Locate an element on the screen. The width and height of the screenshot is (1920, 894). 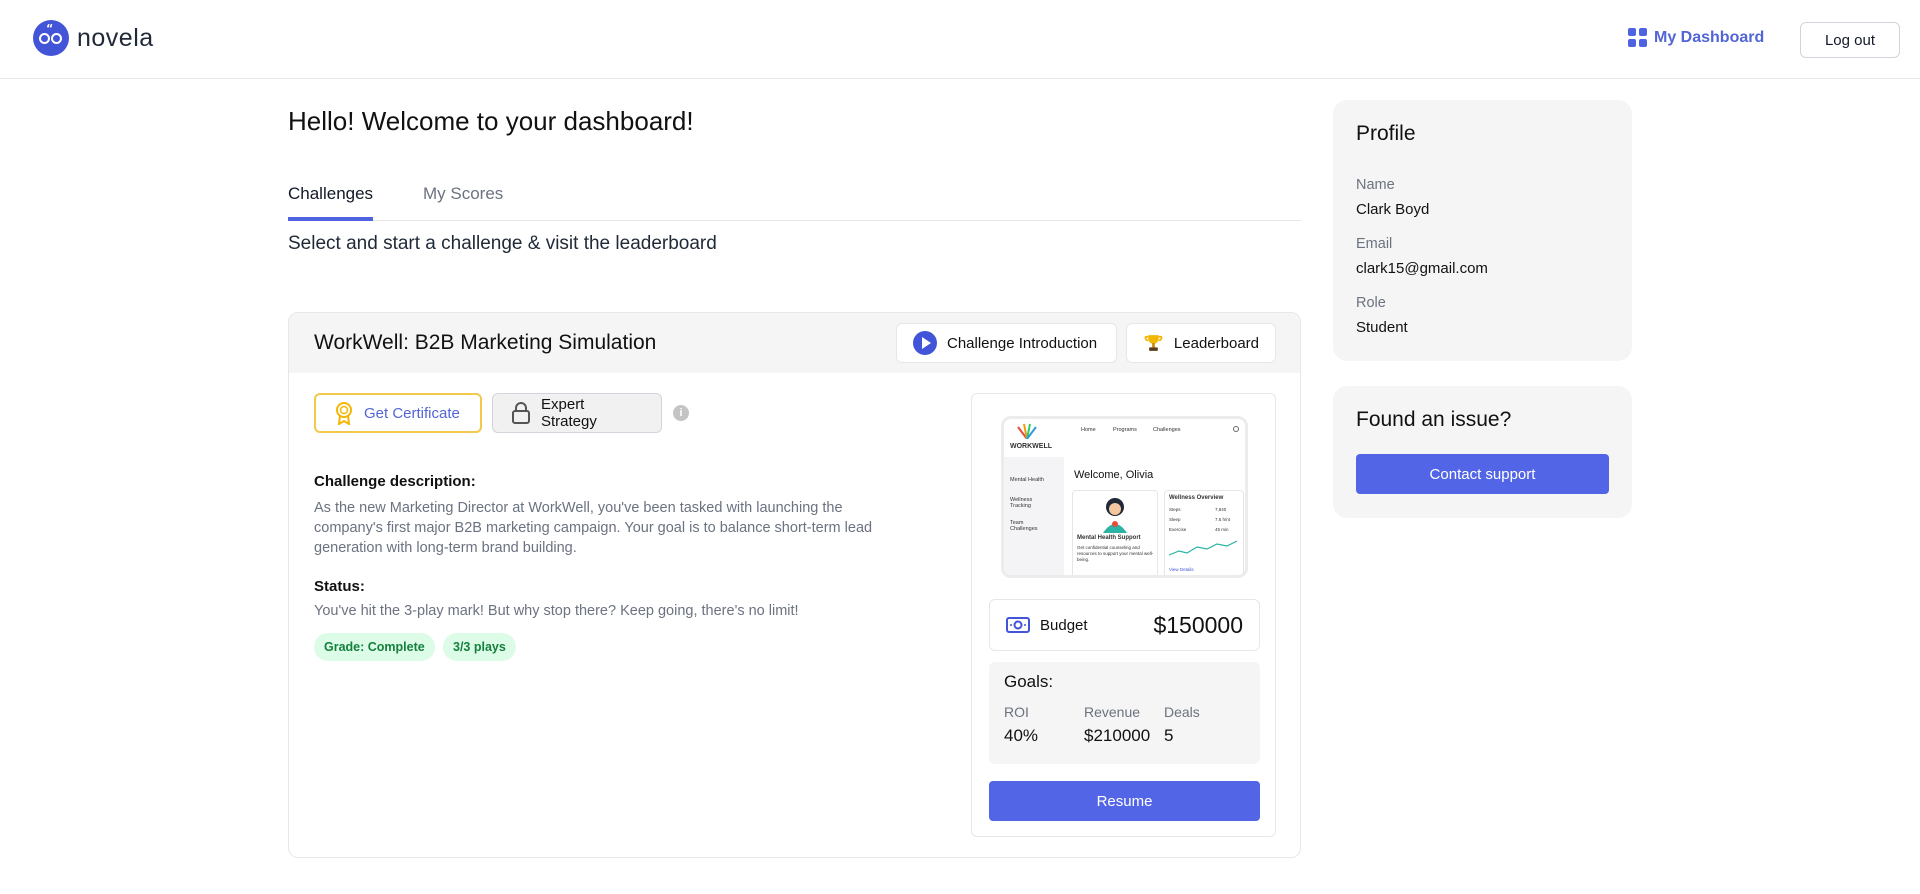
resume-button: Resume is located at coordinates (1124, 801).